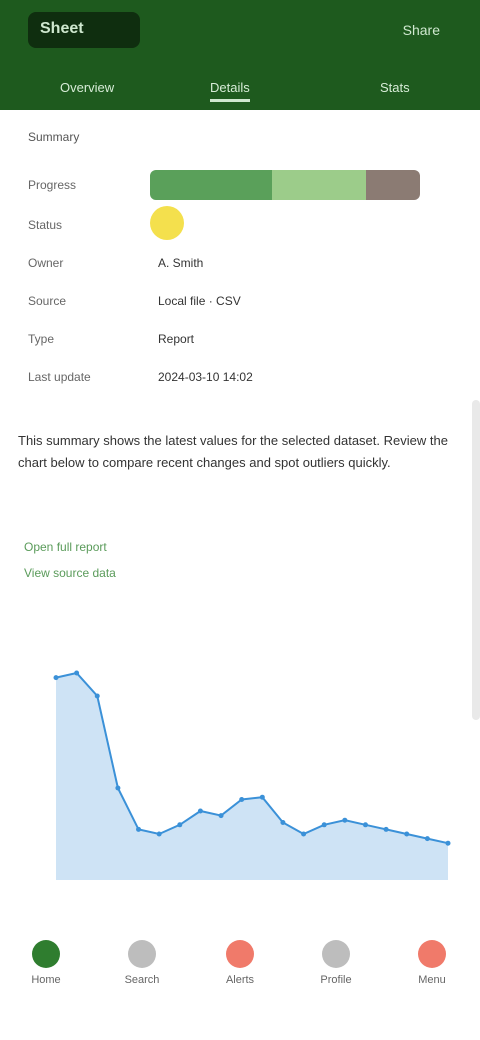 This screenshot has height=1040, width=480. What do you see at coordinates (240, 262) in the screenshot?
I see `summary-row-owner: Owner A. Smith` at bounding box center [240, 262].